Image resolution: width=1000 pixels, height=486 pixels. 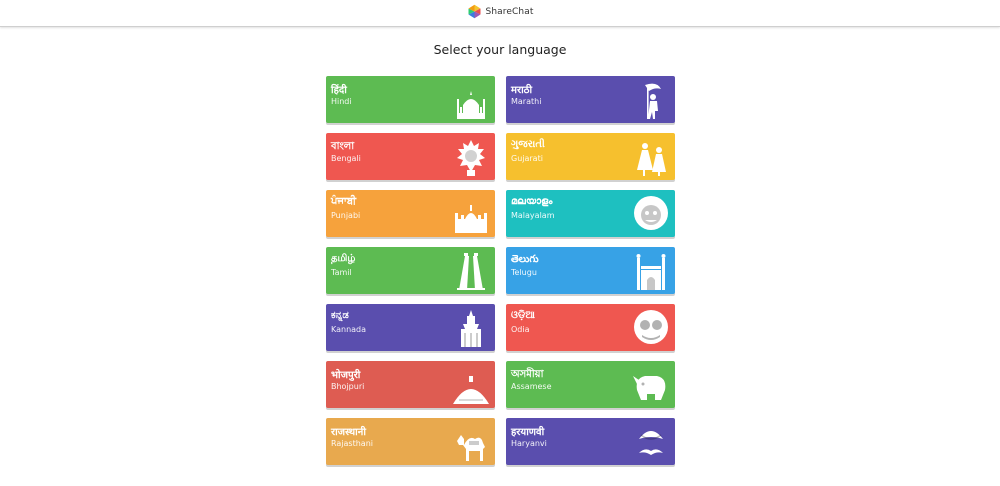 I want to click on jagannath-face-icon, so click(x=651, y=327).